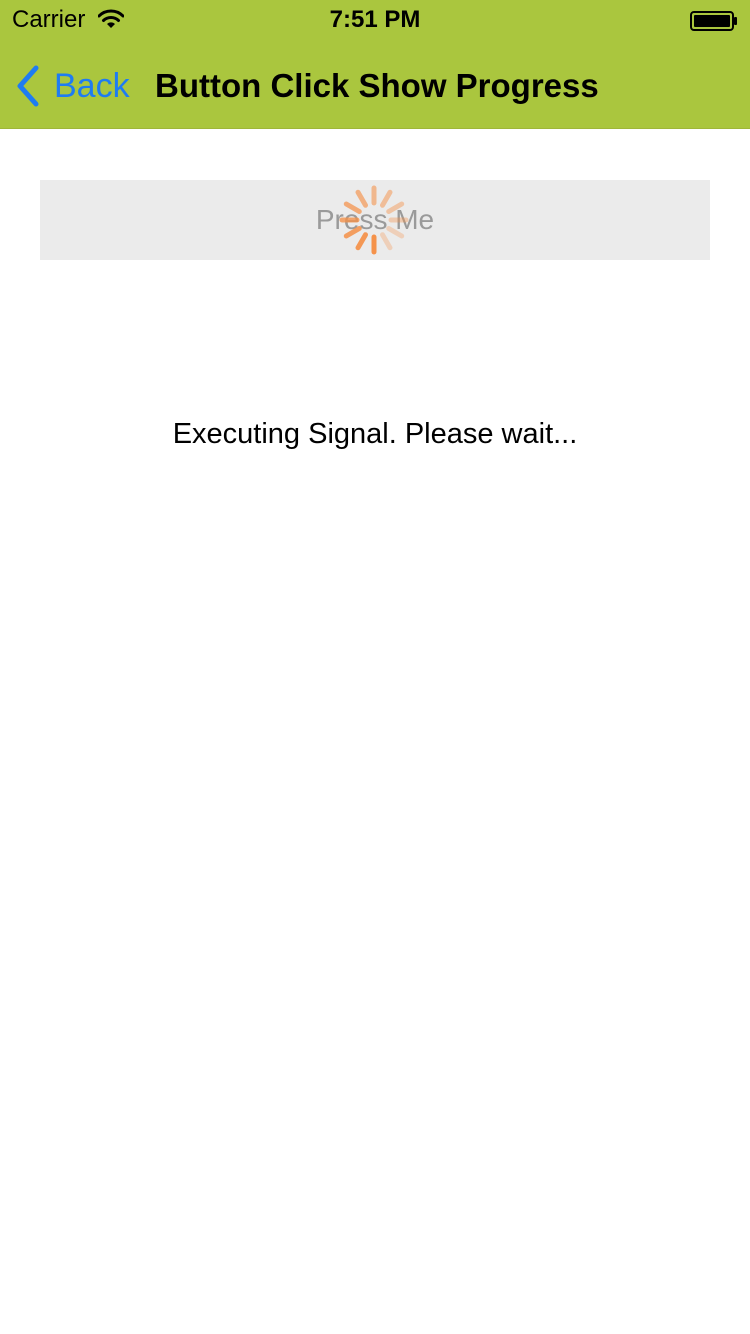 The height and width of the screenshot is (1334, 750). I want to click on back-label: Back, so click(92, 86).